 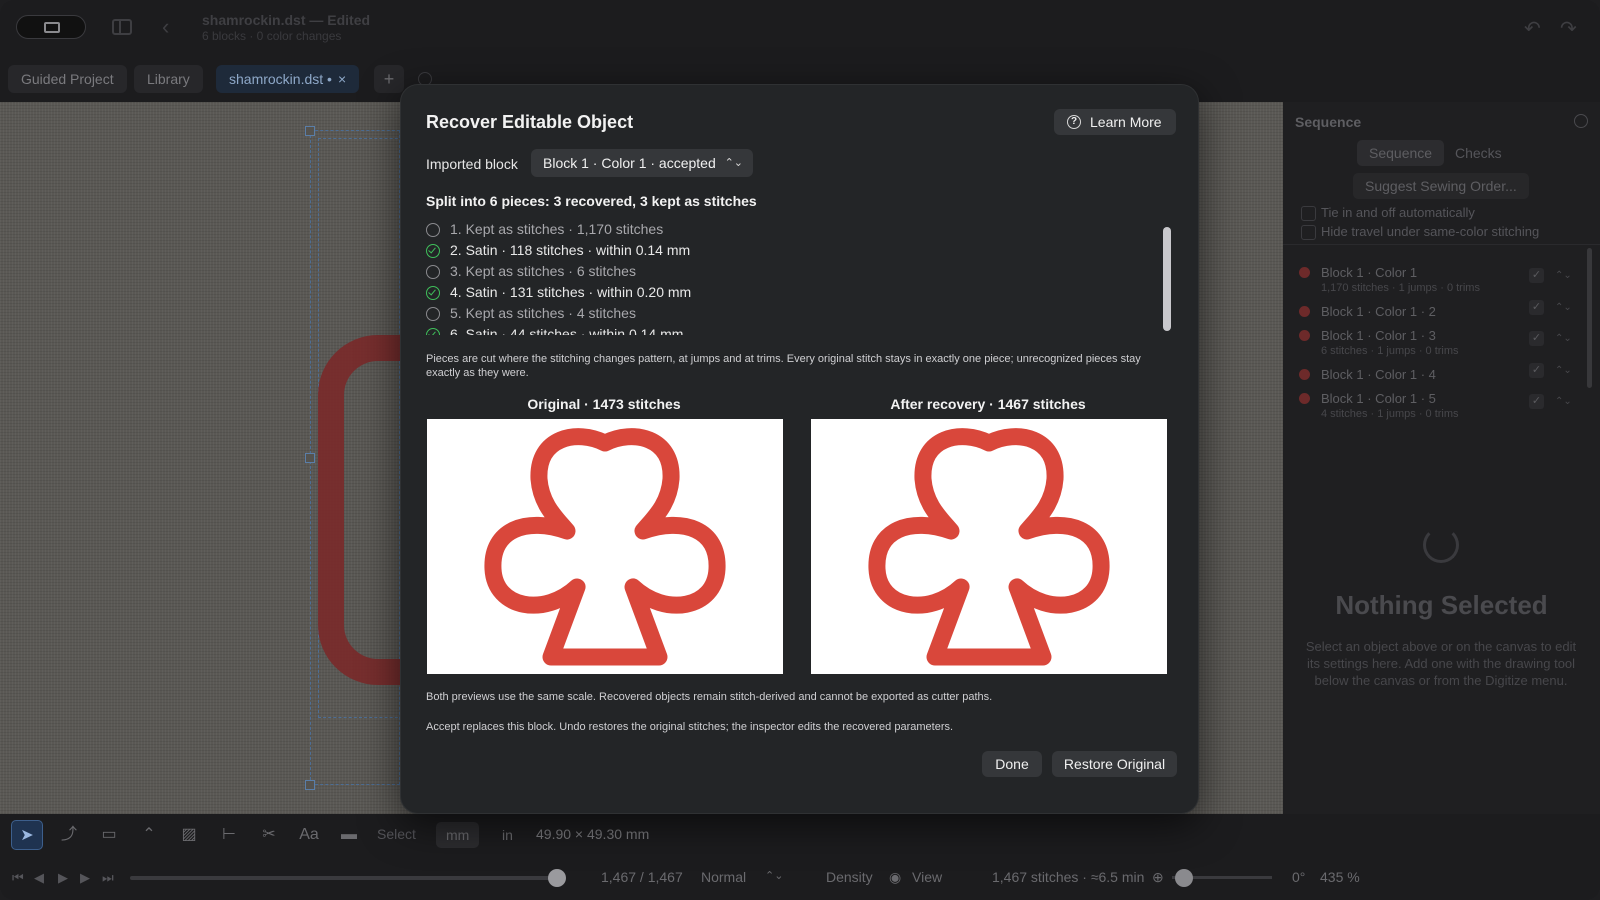 What do you see at coordinates (1532, 28) in the screenshot?
I see `undo-icon: ↶` at bounding box center [1532, 28].